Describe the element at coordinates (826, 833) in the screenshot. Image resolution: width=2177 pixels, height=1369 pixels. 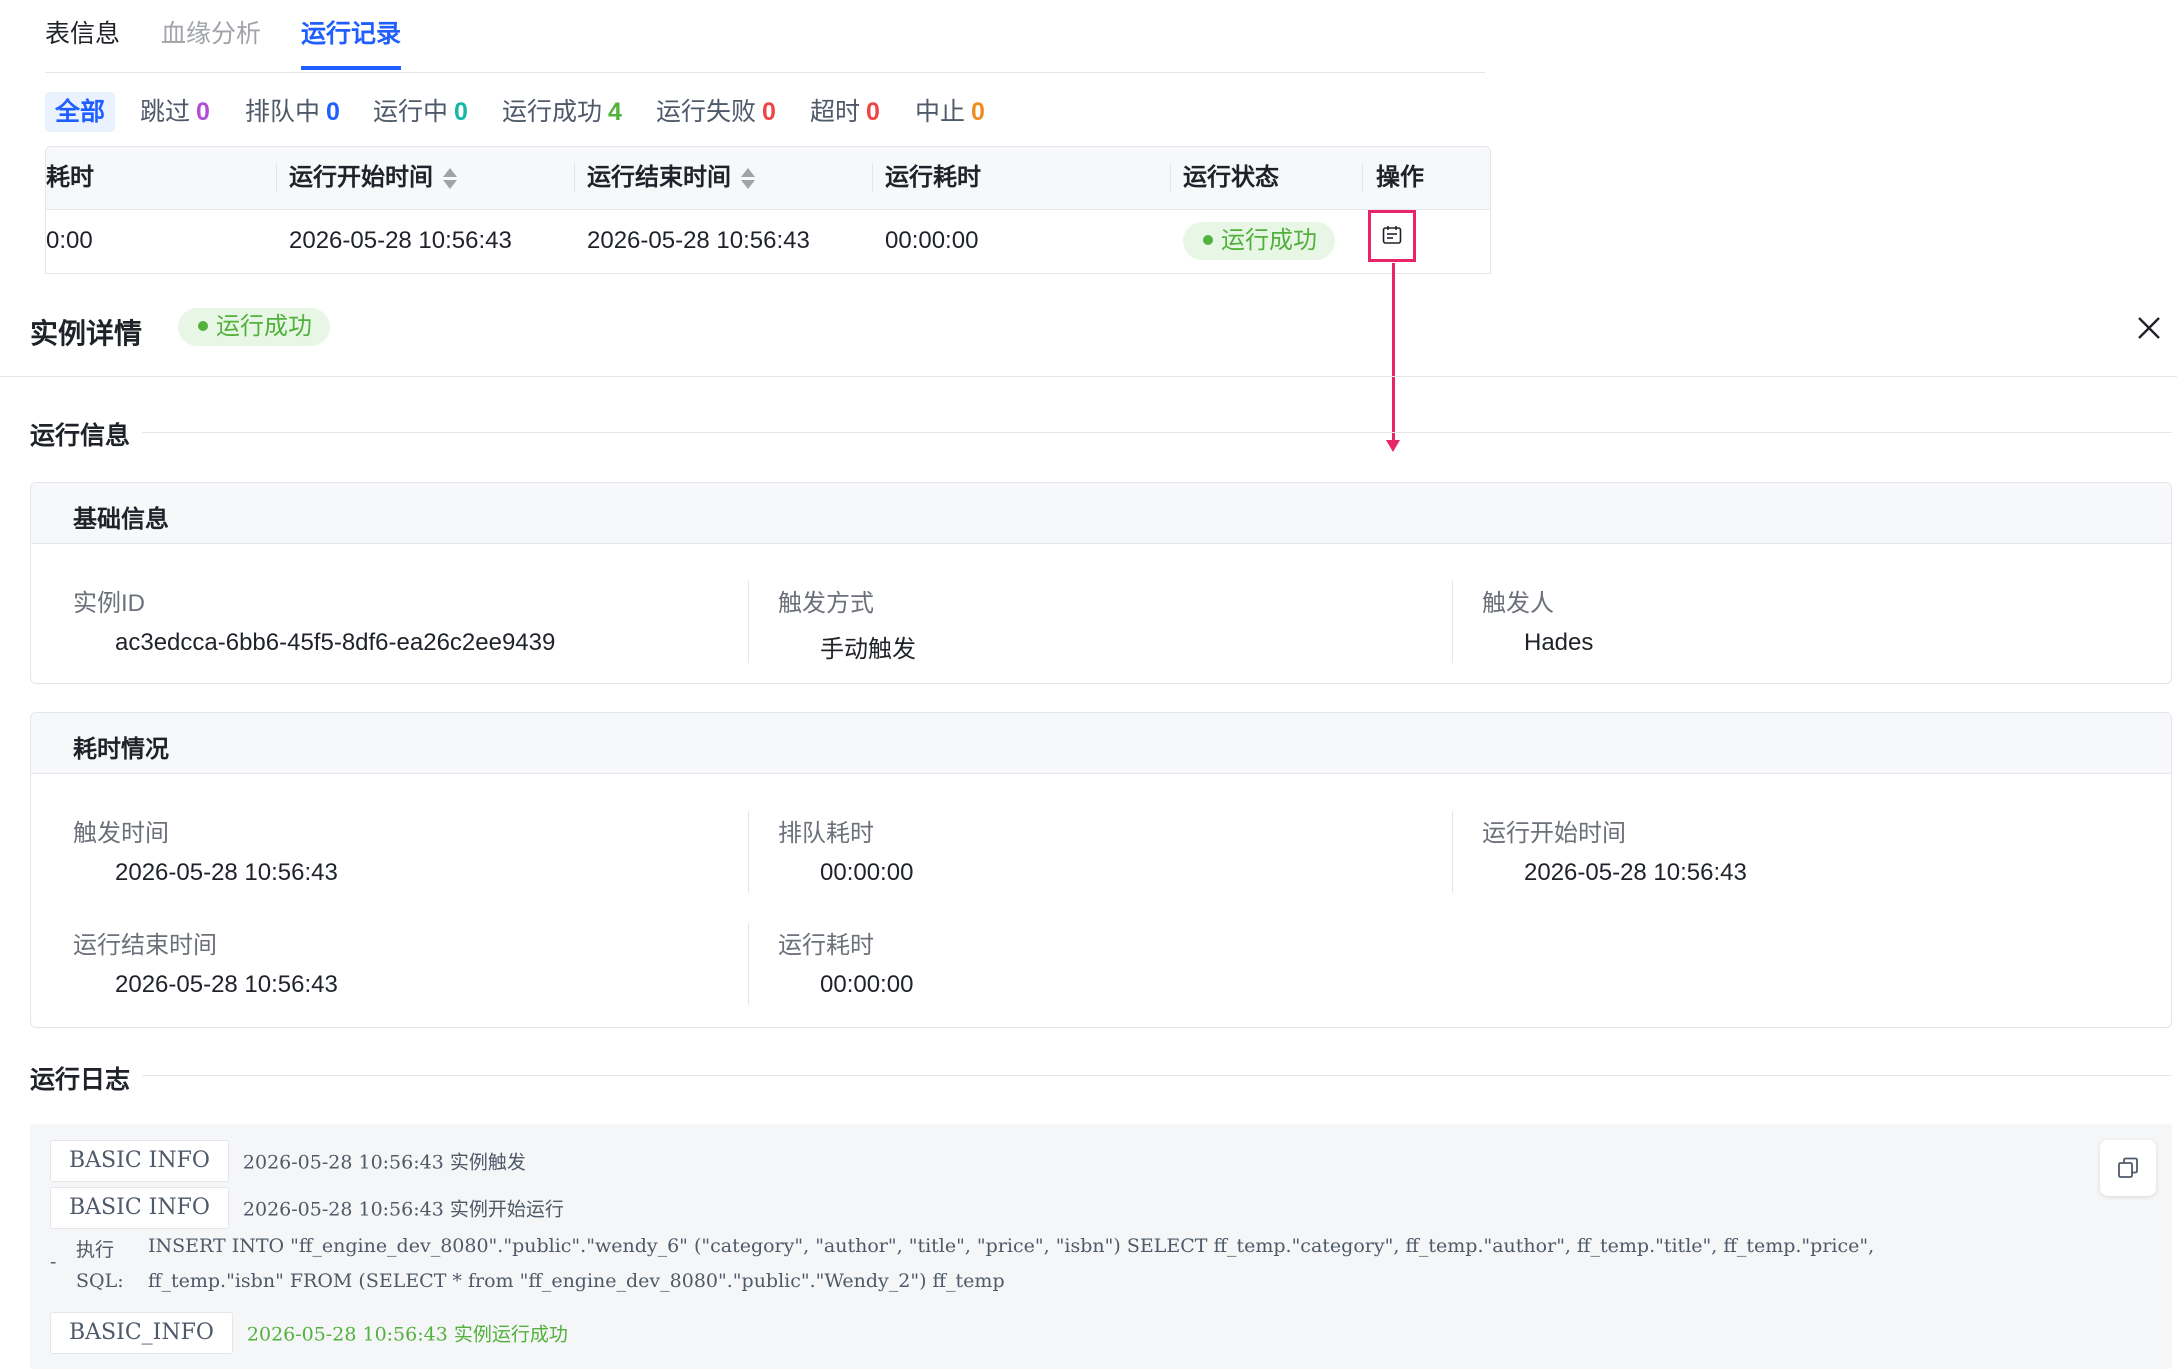
I see `queue-time-label: 排队耗时` at that location.